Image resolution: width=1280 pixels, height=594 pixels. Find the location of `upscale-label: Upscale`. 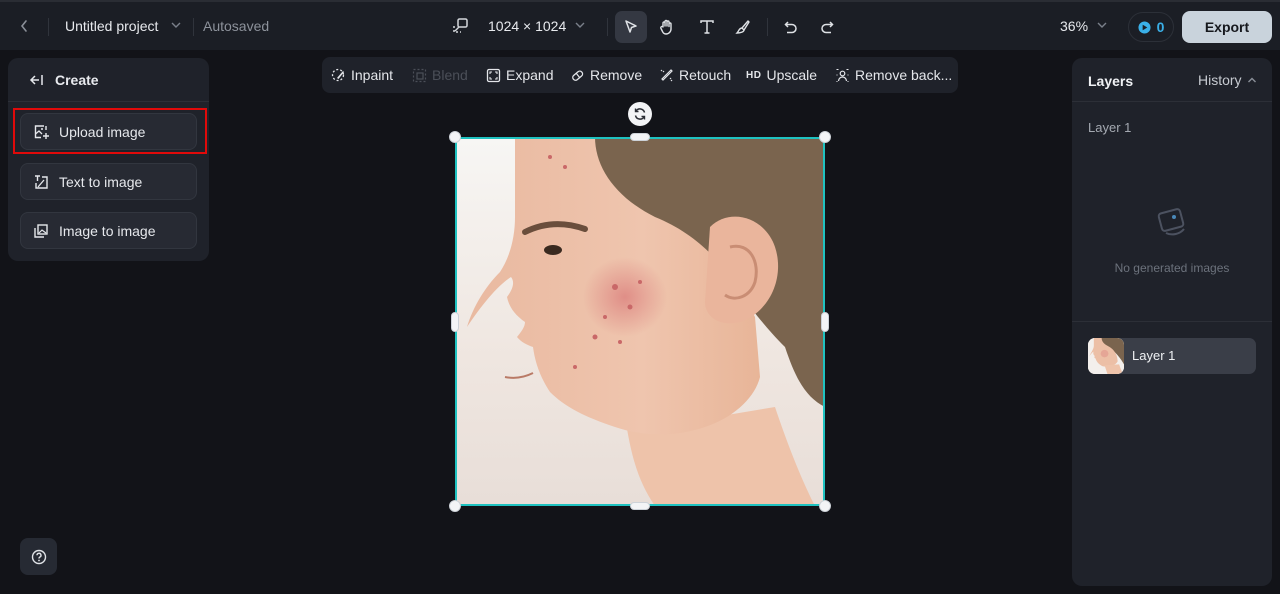

upscale-label: Upscale is located at coordinates (792, 75).